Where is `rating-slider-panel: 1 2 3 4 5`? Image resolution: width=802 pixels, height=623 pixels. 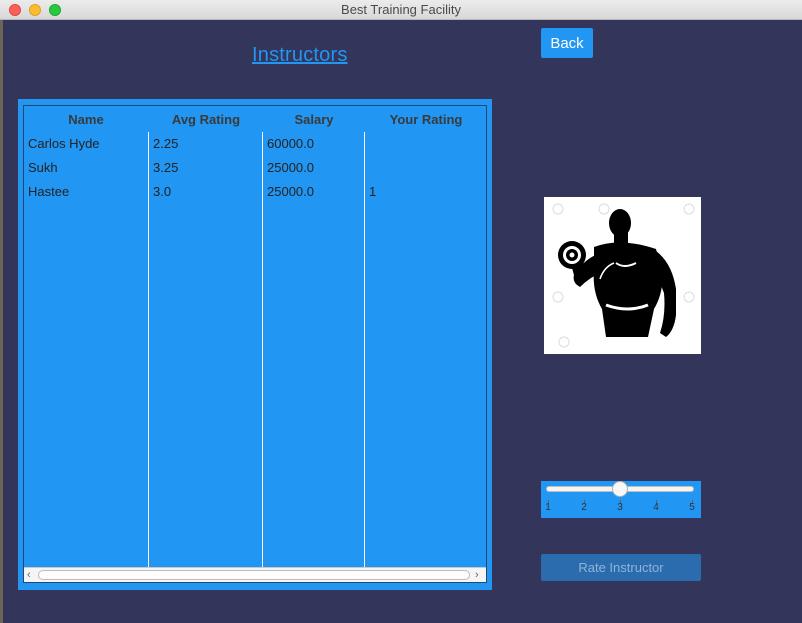
rating-slider-panel: 1 2 3 4 5 is located at coordinates (621, 499).